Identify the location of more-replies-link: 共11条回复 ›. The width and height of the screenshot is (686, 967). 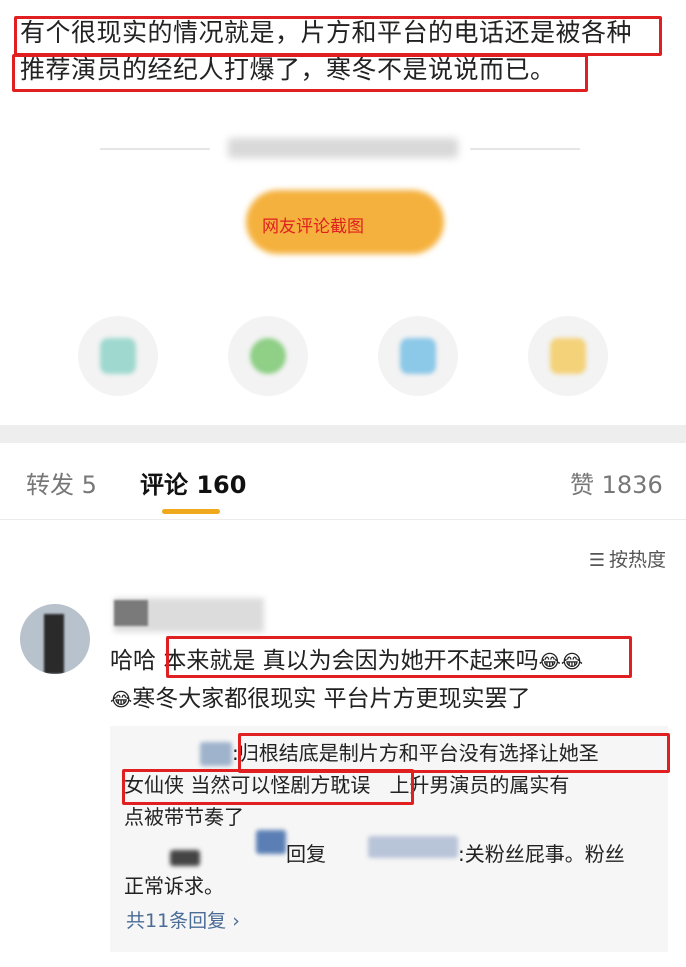
(183, 919).